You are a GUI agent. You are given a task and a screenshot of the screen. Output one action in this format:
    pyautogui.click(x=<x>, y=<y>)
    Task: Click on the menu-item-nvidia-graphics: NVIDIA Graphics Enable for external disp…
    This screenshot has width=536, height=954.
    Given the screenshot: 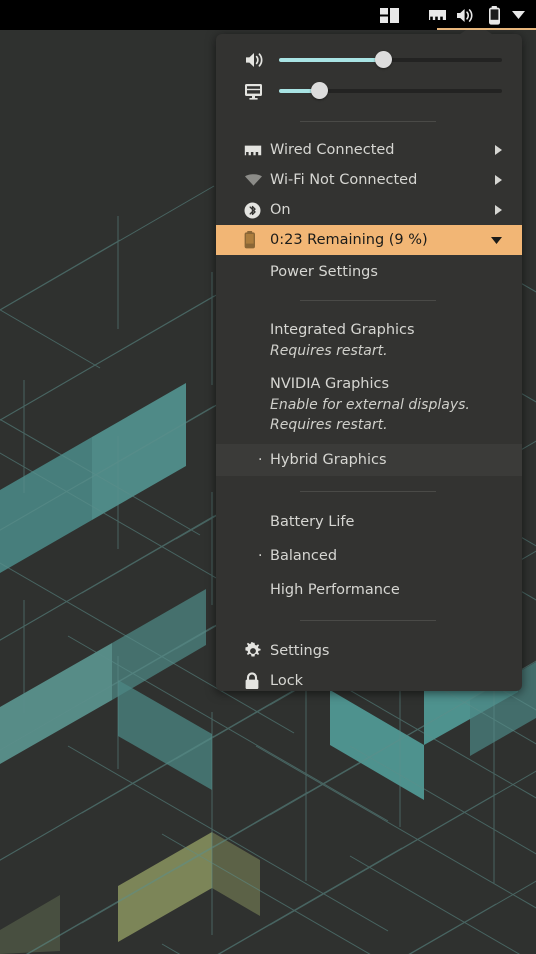 What is the action you would take?
    pyautogui.click(x=369, y=404)
    